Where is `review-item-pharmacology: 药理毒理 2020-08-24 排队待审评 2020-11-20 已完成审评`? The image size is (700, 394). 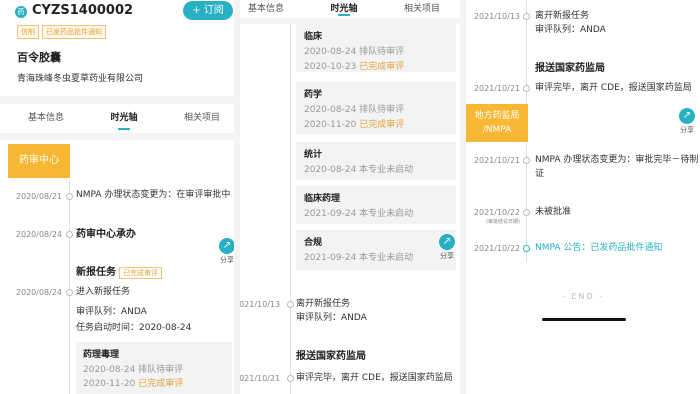
review-item-pharmacology: 药理毒理 2020-08-24 排队待审评 2020-11-20 已完成审评 is located at coordinates (154, 368).